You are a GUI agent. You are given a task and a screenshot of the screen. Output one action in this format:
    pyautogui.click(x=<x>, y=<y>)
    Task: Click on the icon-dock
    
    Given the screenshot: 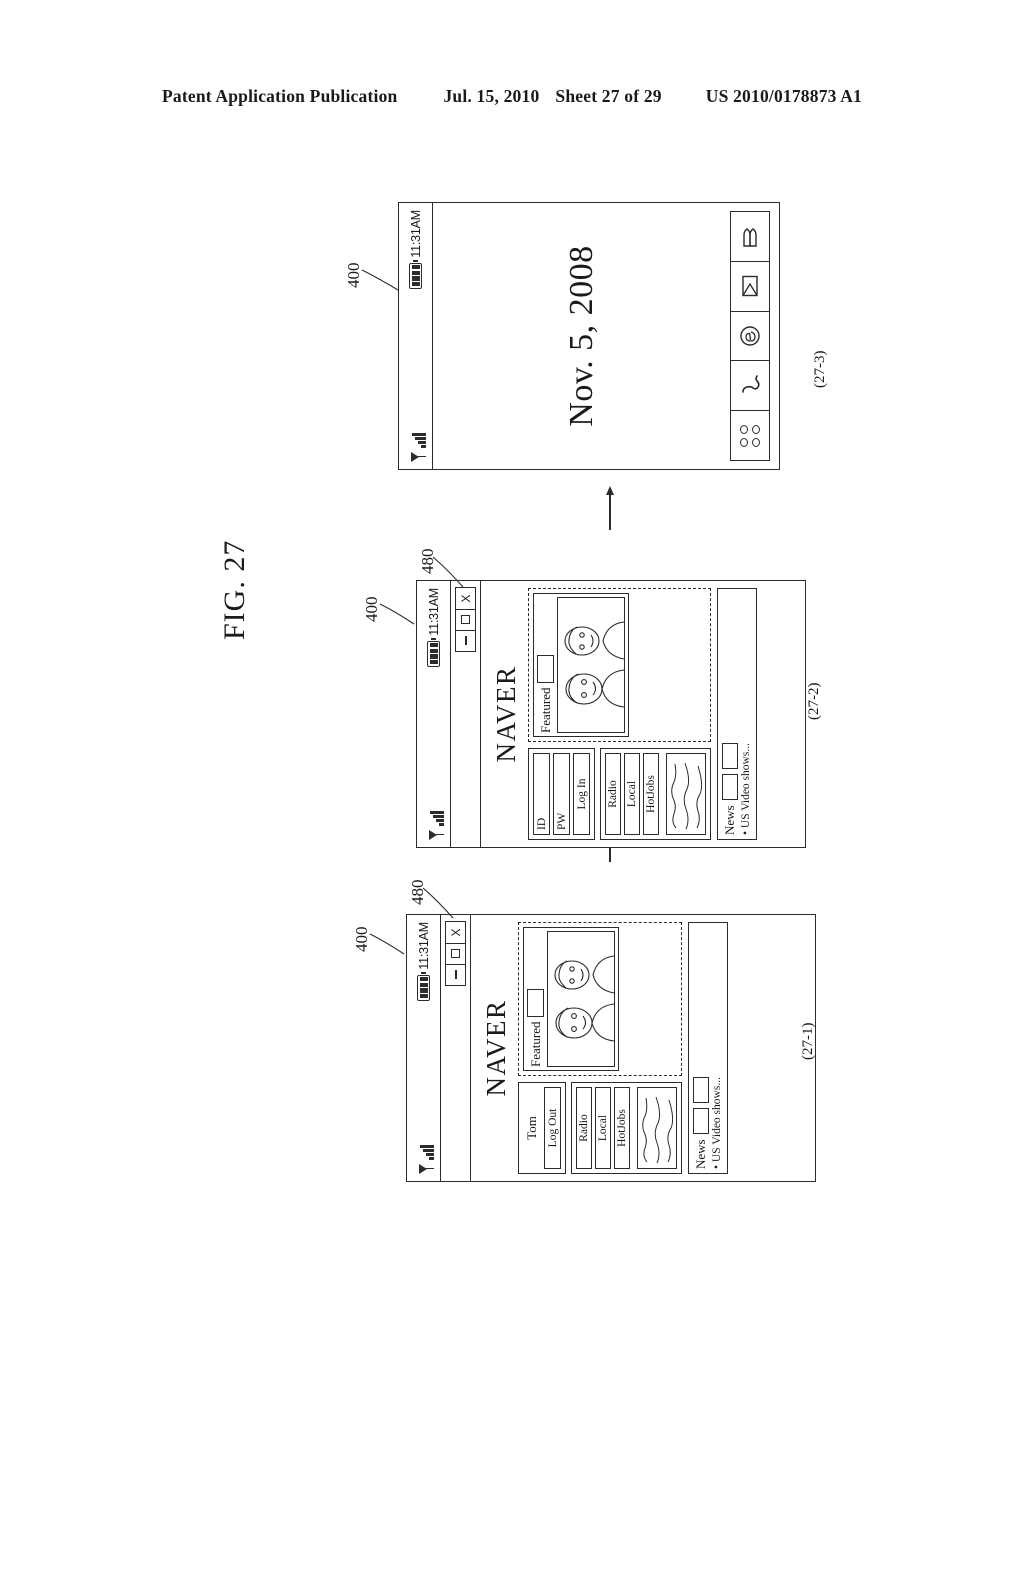 What is the action you would take?
    pyautogui.click(x=750, y=336)
    